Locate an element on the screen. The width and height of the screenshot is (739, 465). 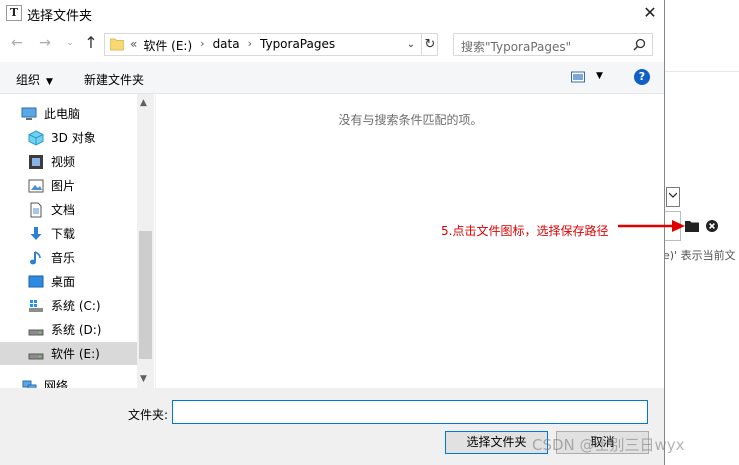
forward-arrow-icon: → is located at coordinates (45, 43).